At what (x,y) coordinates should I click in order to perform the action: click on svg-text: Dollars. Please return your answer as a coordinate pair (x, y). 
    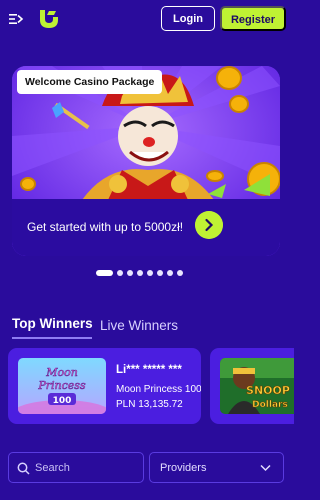
    Looking at the image, I should click on (270, 405).